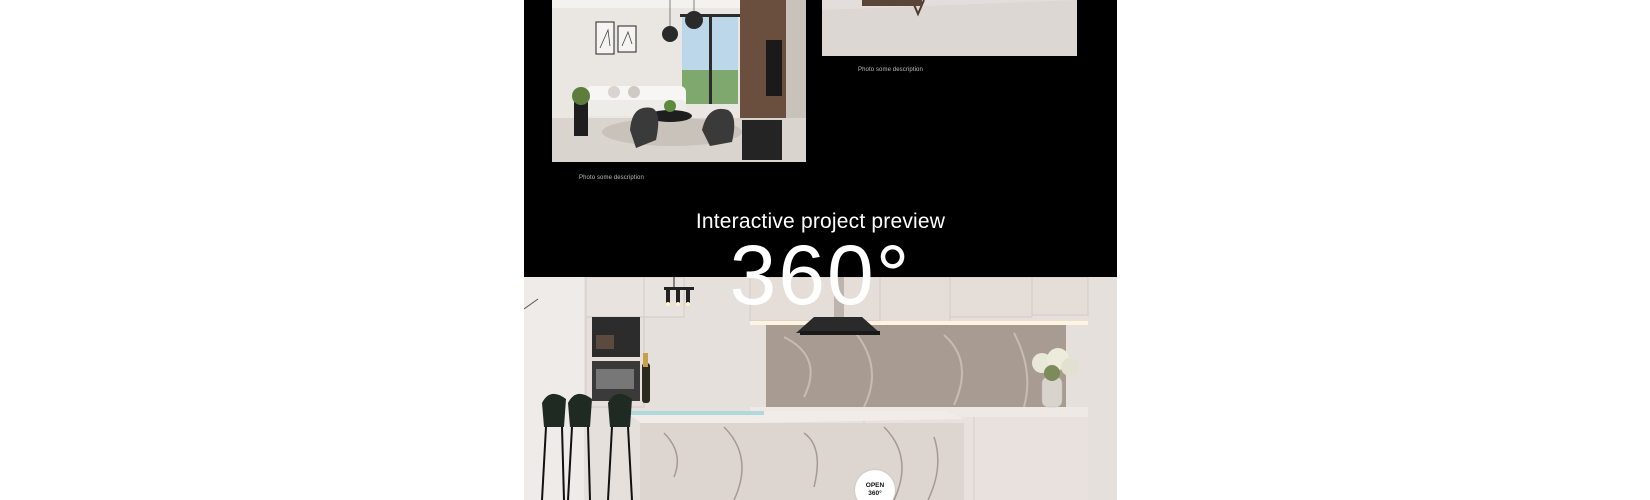 This screenshot has height=500, width=1650. I want to click on preview-360-heading: 360°, so click(820, 275).